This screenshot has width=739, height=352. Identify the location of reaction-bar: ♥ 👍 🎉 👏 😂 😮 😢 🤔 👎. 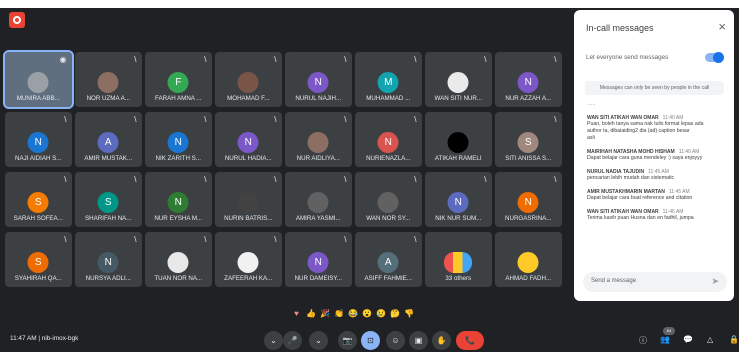
(353, 314).